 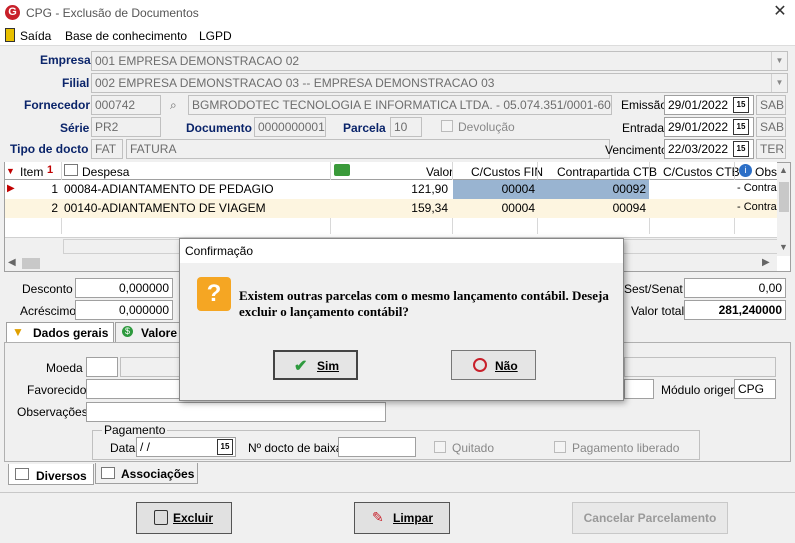 What do you see at coordinates (328, 366) in the screenshot?
I see `sim-label: Sim` at bounding box center [328, 366].